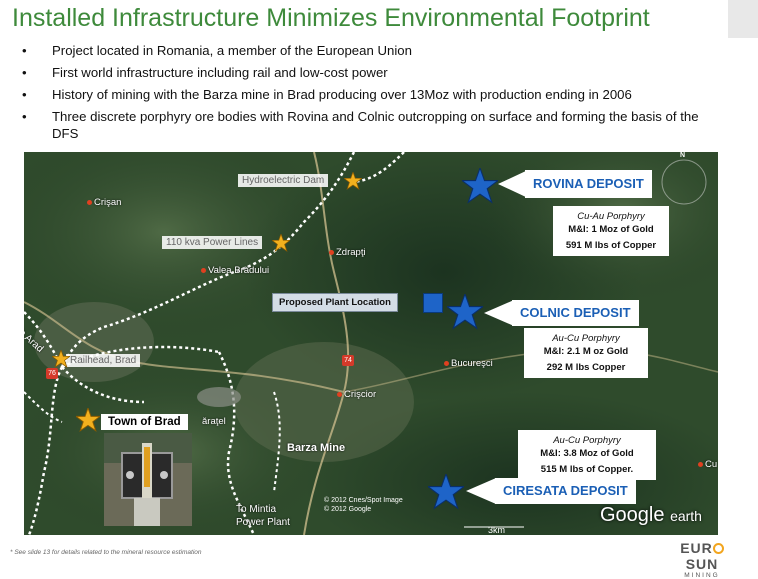 The image size is (758, 579). What do you see at coordinates (52, 373) in the screenshot?
I see `road-76-shield: 76` at bounding box center [52, 373].